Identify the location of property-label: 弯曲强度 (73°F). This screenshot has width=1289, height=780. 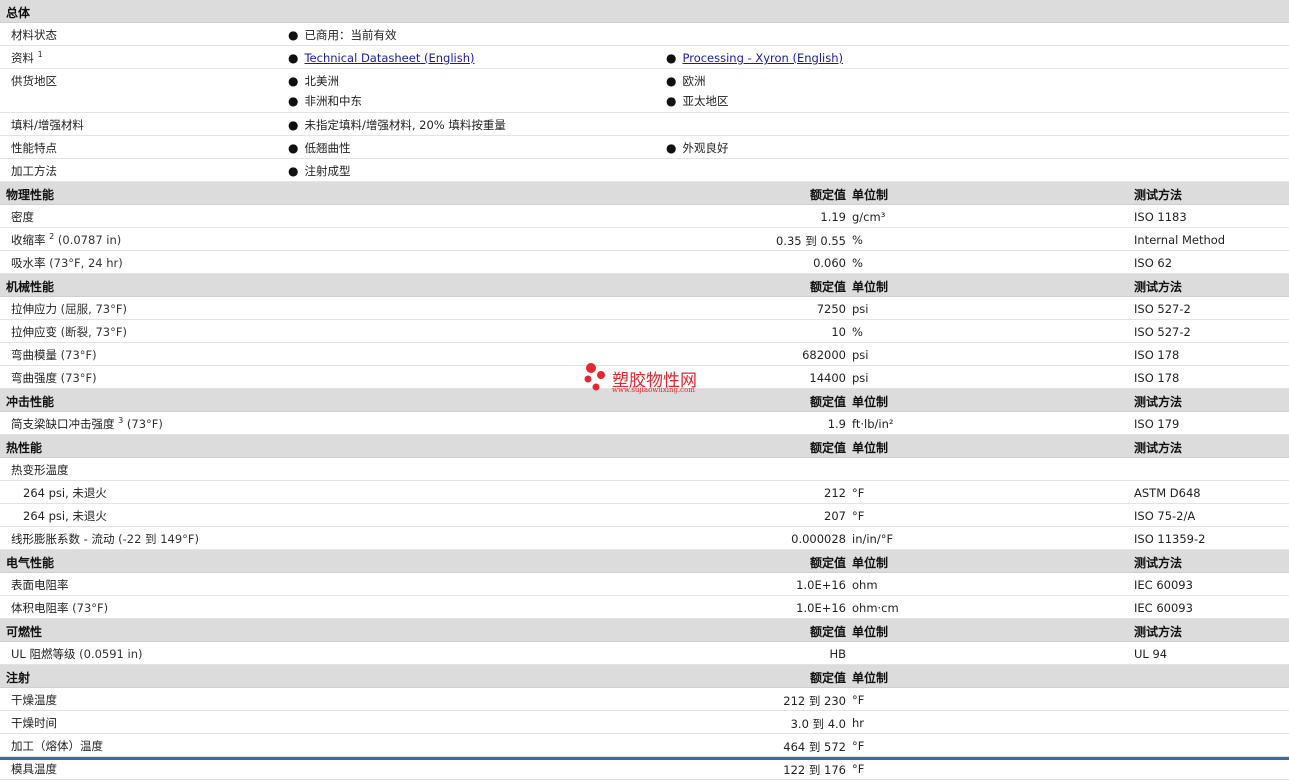
(54, 378).